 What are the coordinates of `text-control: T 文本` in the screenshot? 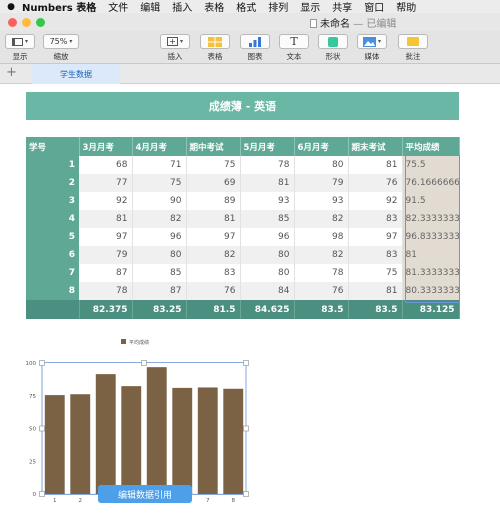 It's located at (294, 48).